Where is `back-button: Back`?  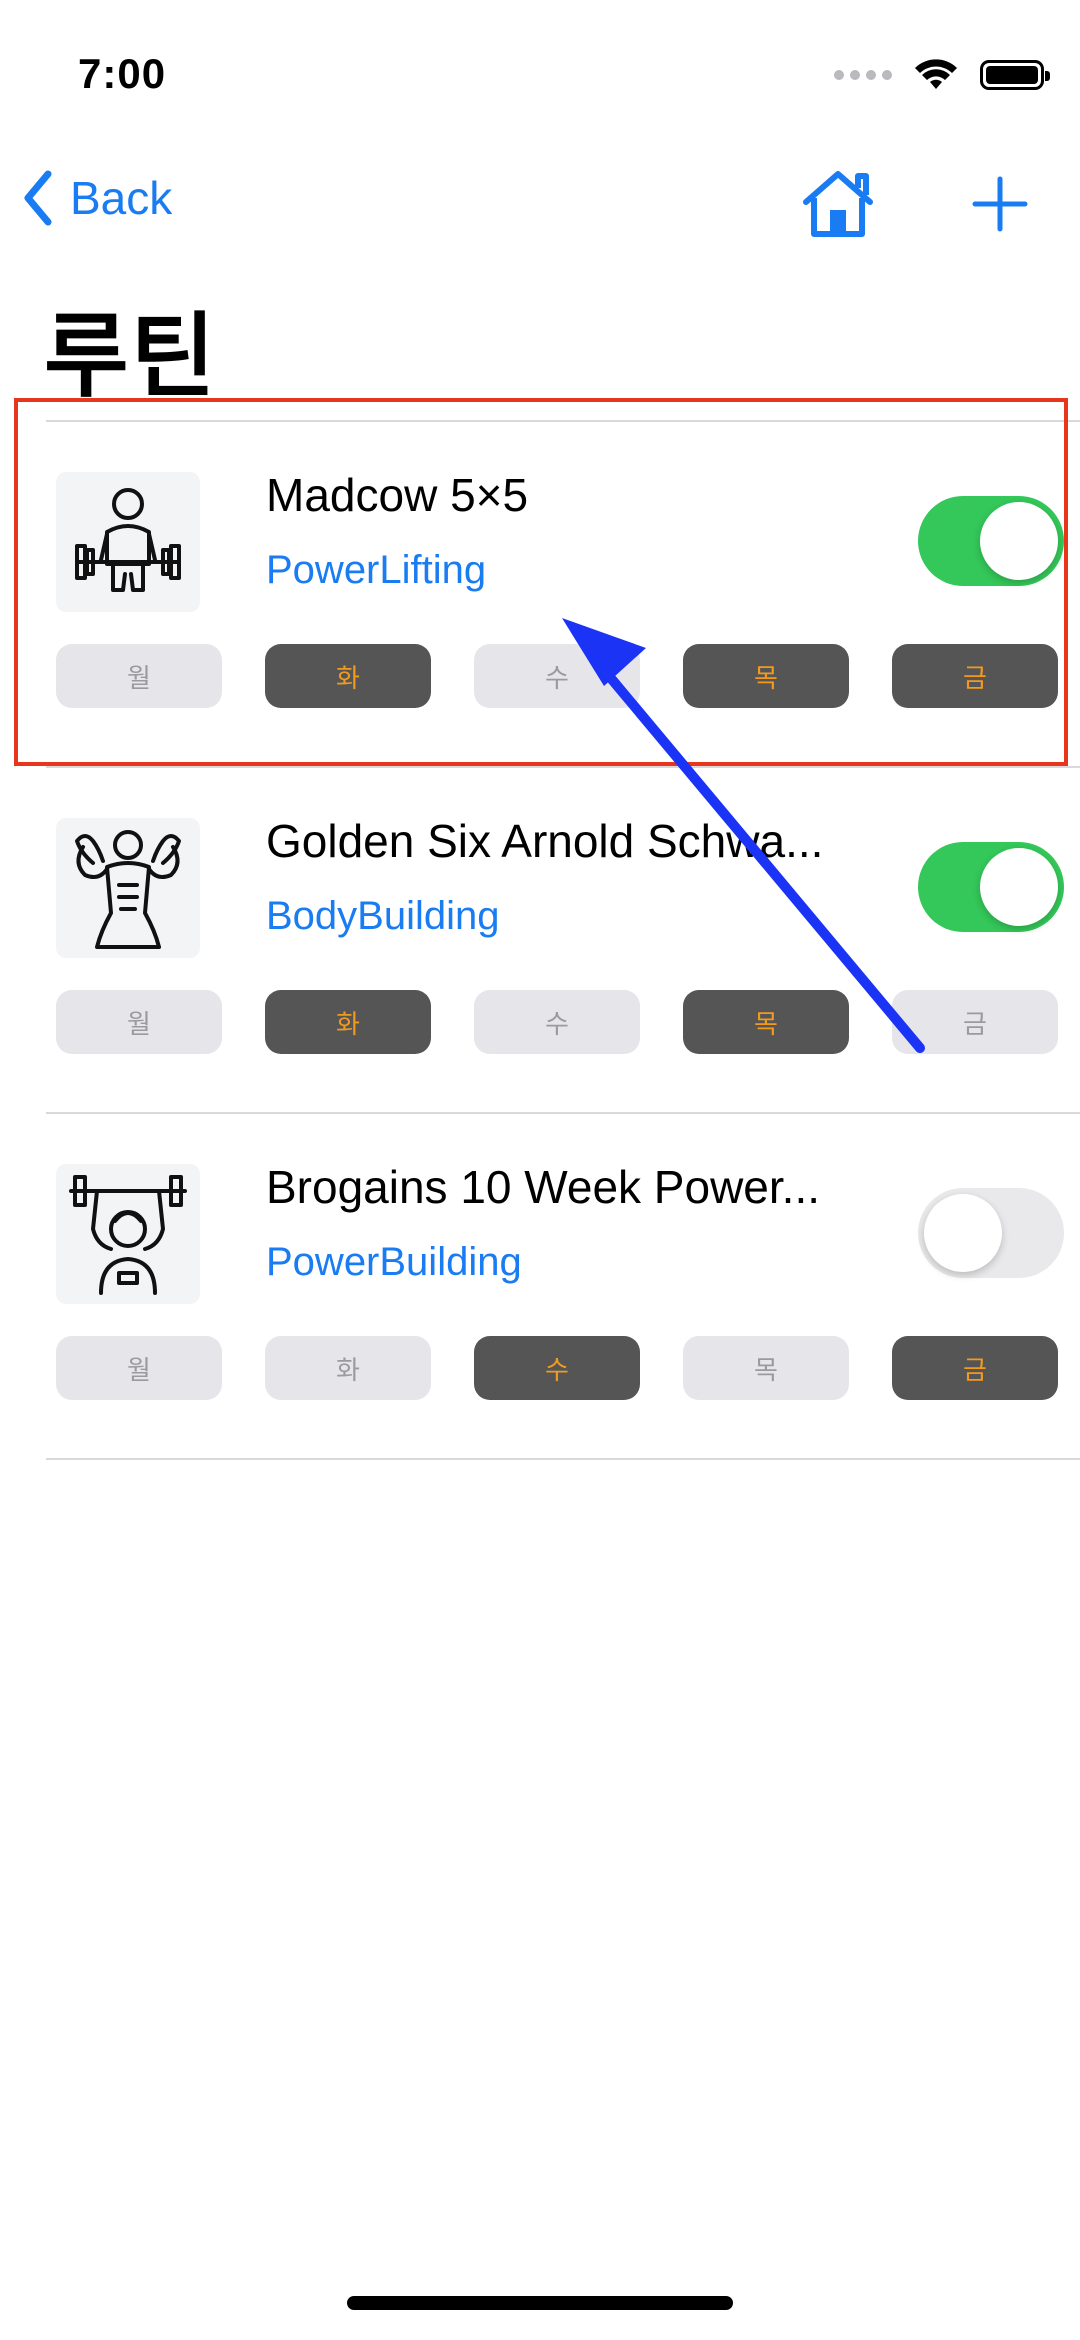 back-button: Back is located at coordinates (97, 198).